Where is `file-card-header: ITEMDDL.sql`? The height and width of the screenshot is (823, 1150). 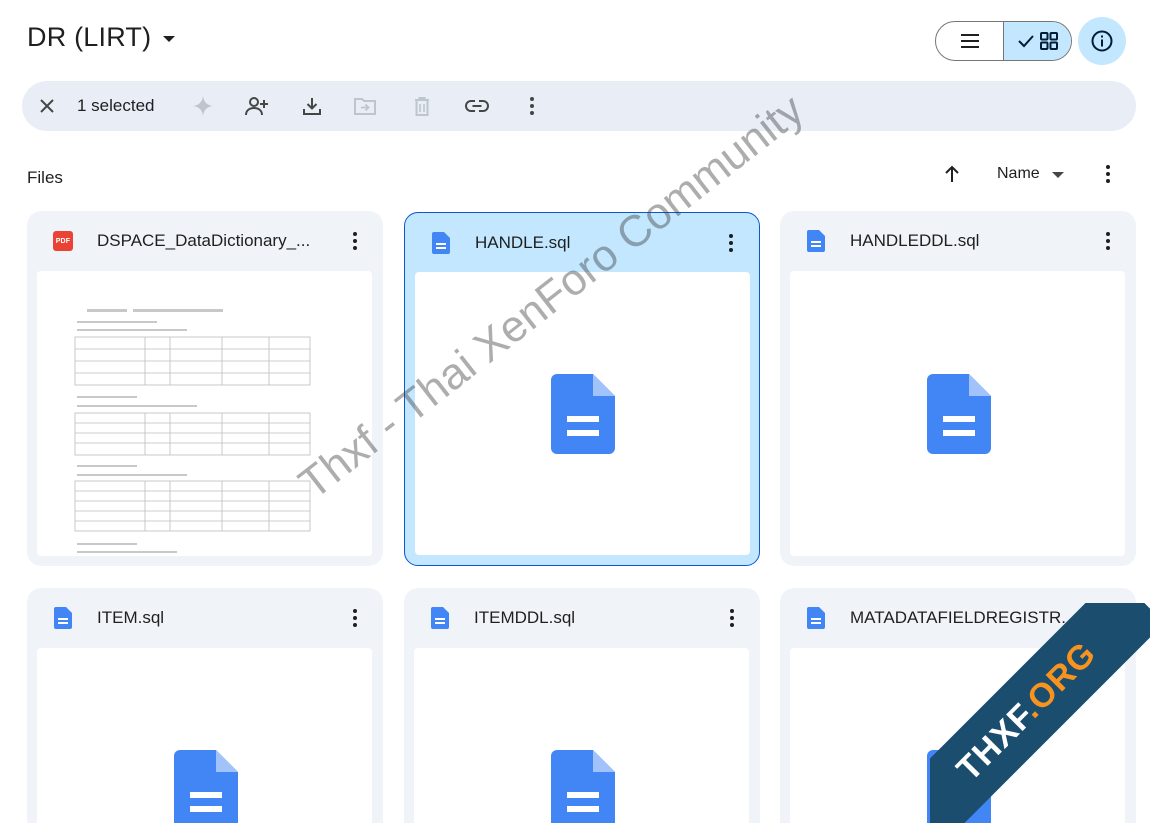 file-card-header: ITEMDDL.sql is located at coordinates (582, 617).